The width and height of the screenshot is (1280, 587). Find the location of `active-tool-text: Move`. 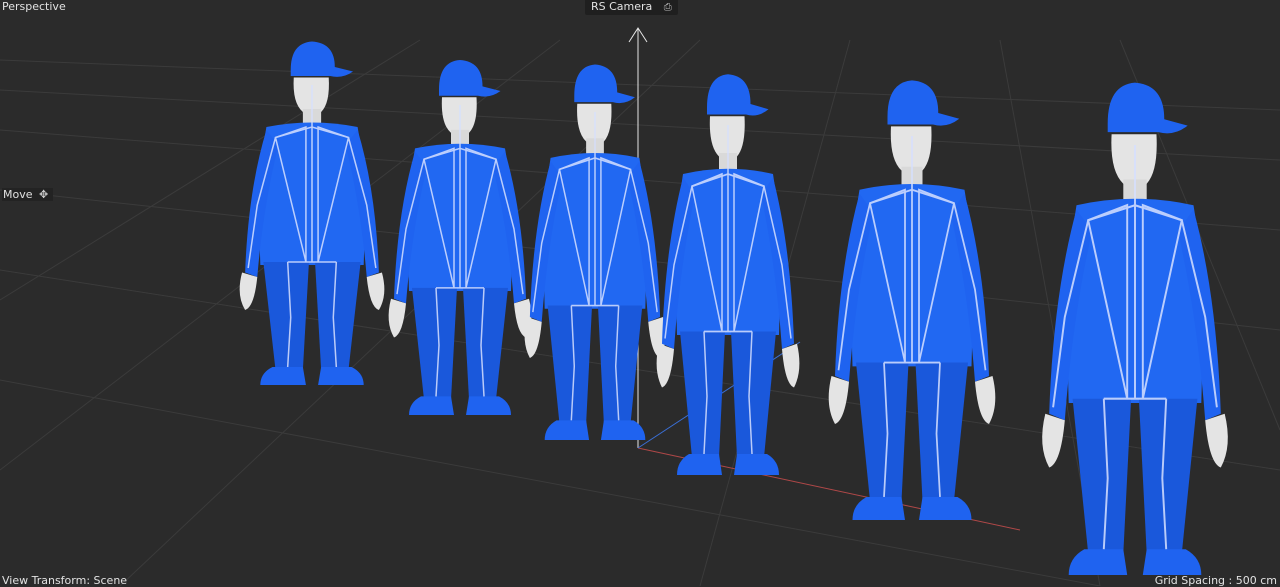

active-tool-text: Move is located at coordinates (18, 194).